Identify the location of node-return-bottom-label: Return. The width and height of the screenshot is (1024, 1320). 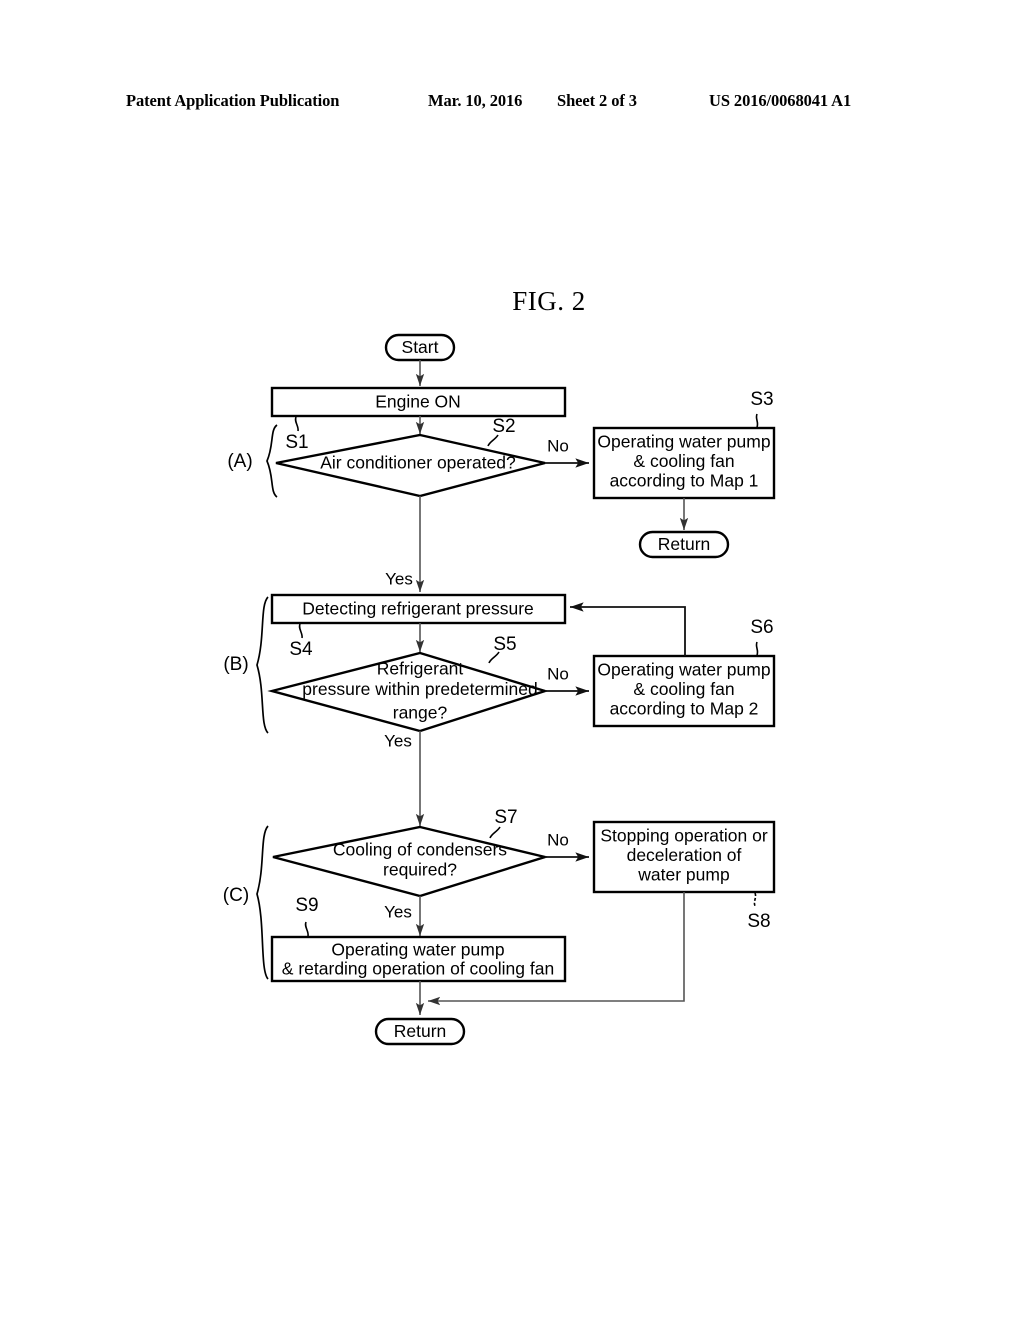
(420, 1031).